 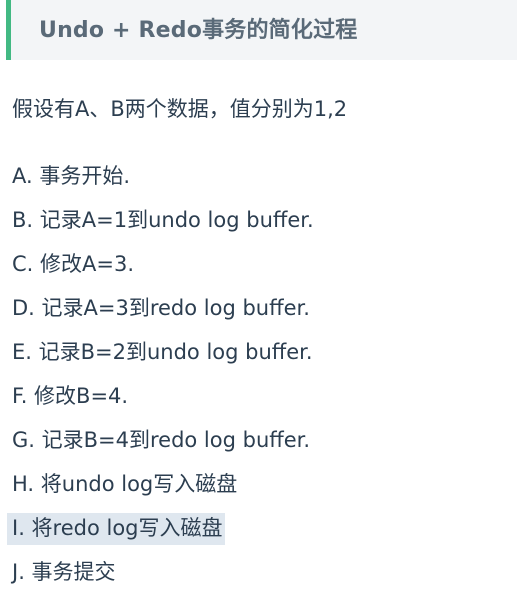 What do you see at coordinates (180, 109) in the screenshot?
I see `intro-paragraph: 假设有A、B两个数据，值分别为1,2` at bounding box center [180, 109].